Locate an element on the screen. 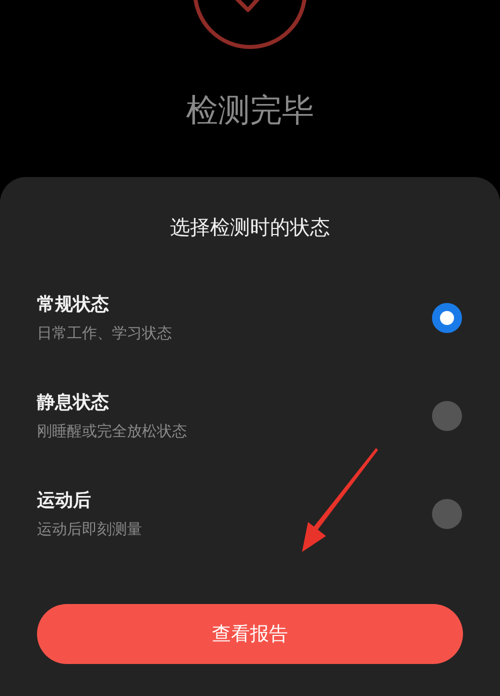 This screenshot has width=500, height=696. option-label: 常规状态 is located at coordinates (104, 305).